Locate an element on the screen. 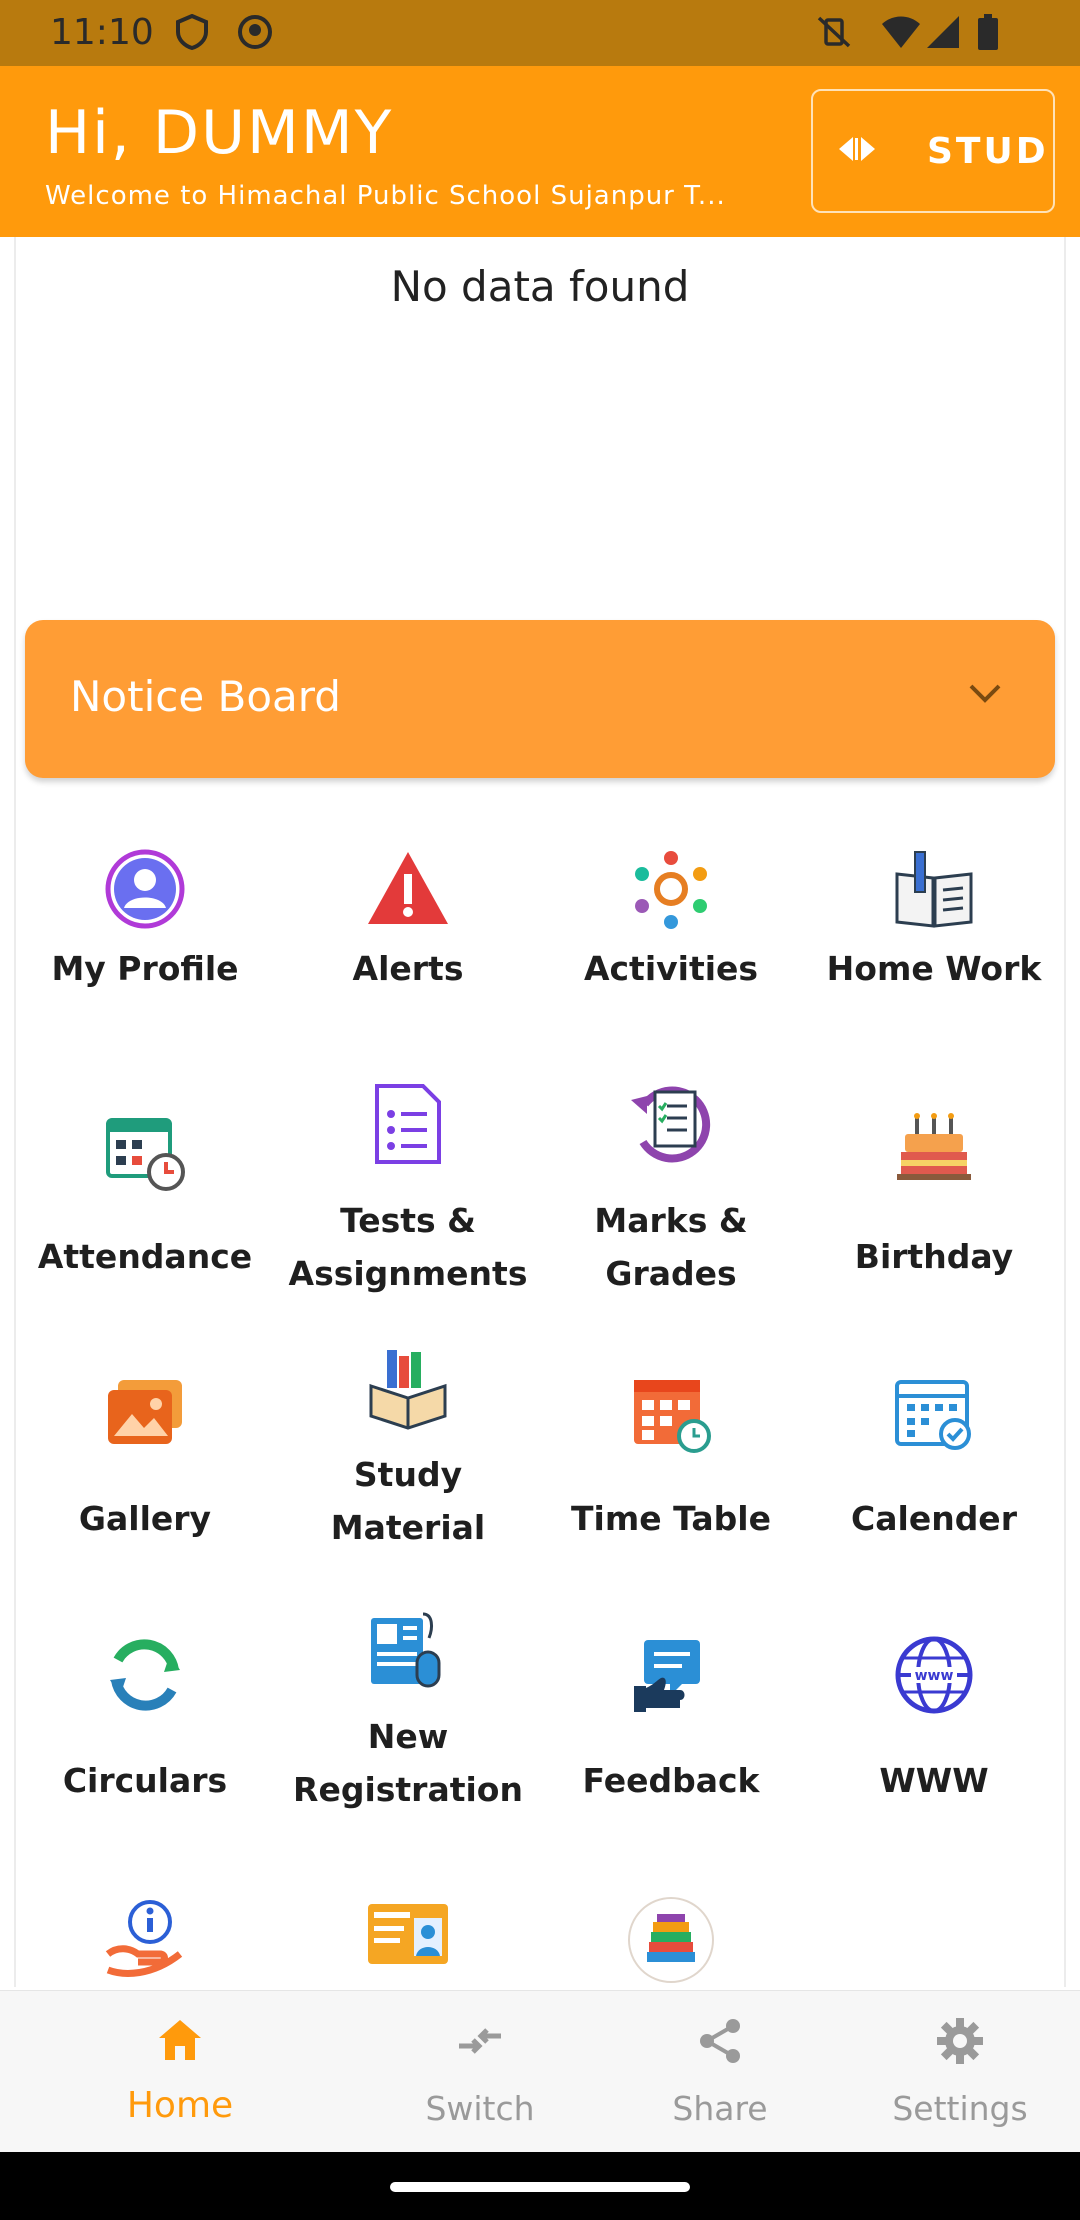  menu-label: Gallery is located at coordinates (145, 1518).